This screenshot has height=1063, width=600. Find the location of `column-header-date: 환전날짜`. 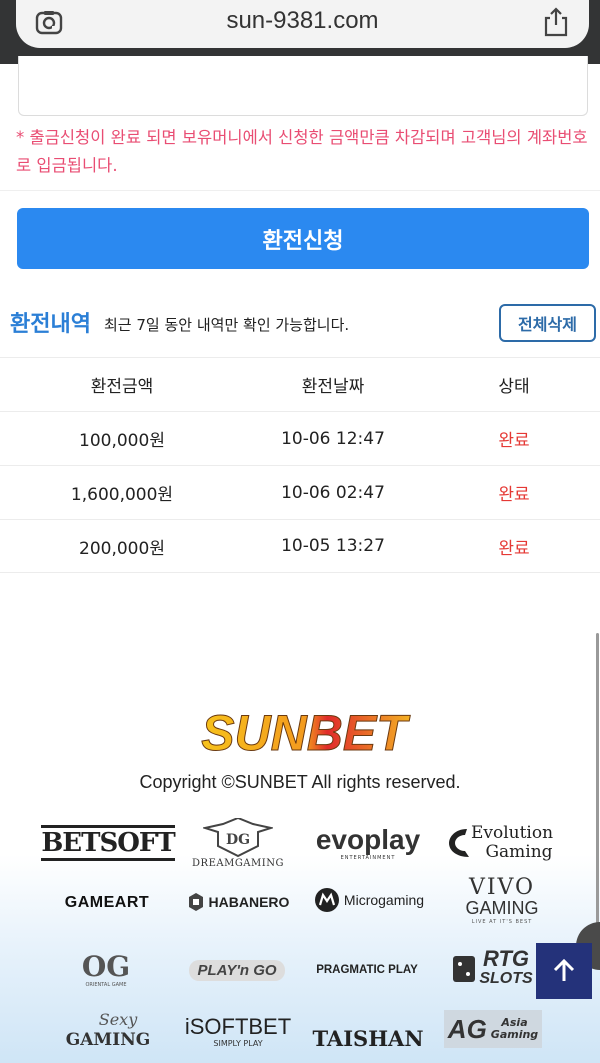

column-header-date: 환전날짜 is located at coordinates (333, 387).